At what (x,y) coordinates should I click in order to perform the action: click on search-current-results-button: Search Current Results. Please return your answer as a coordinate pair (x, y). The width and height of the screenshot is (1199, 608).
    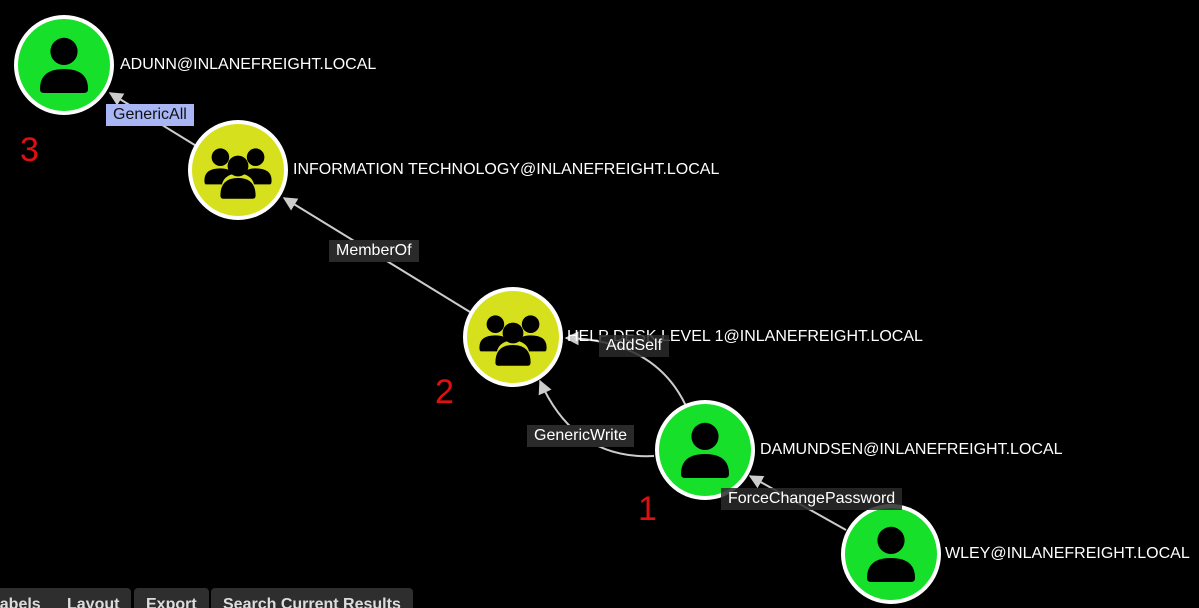
    Looking at the image, I should click on (312, 598).